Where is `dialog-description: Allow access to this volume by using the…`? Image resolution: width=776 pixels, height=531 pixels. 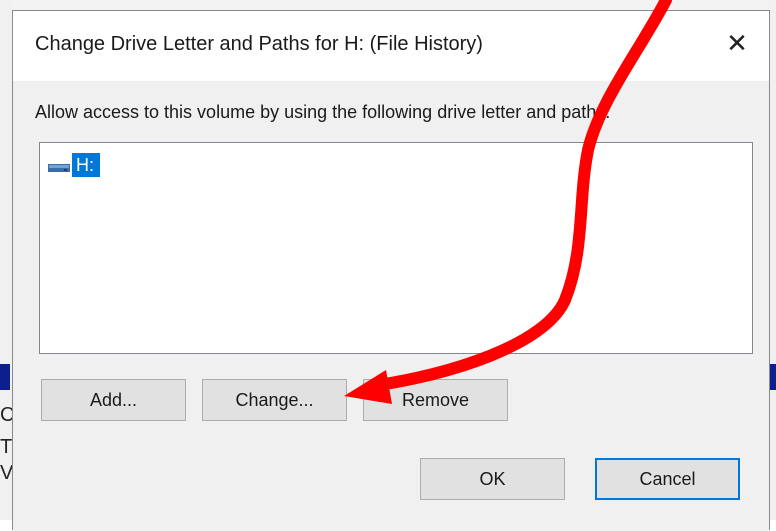
dialog-description: Allow access to this volume by using the… is located at coordinates (323, 112).